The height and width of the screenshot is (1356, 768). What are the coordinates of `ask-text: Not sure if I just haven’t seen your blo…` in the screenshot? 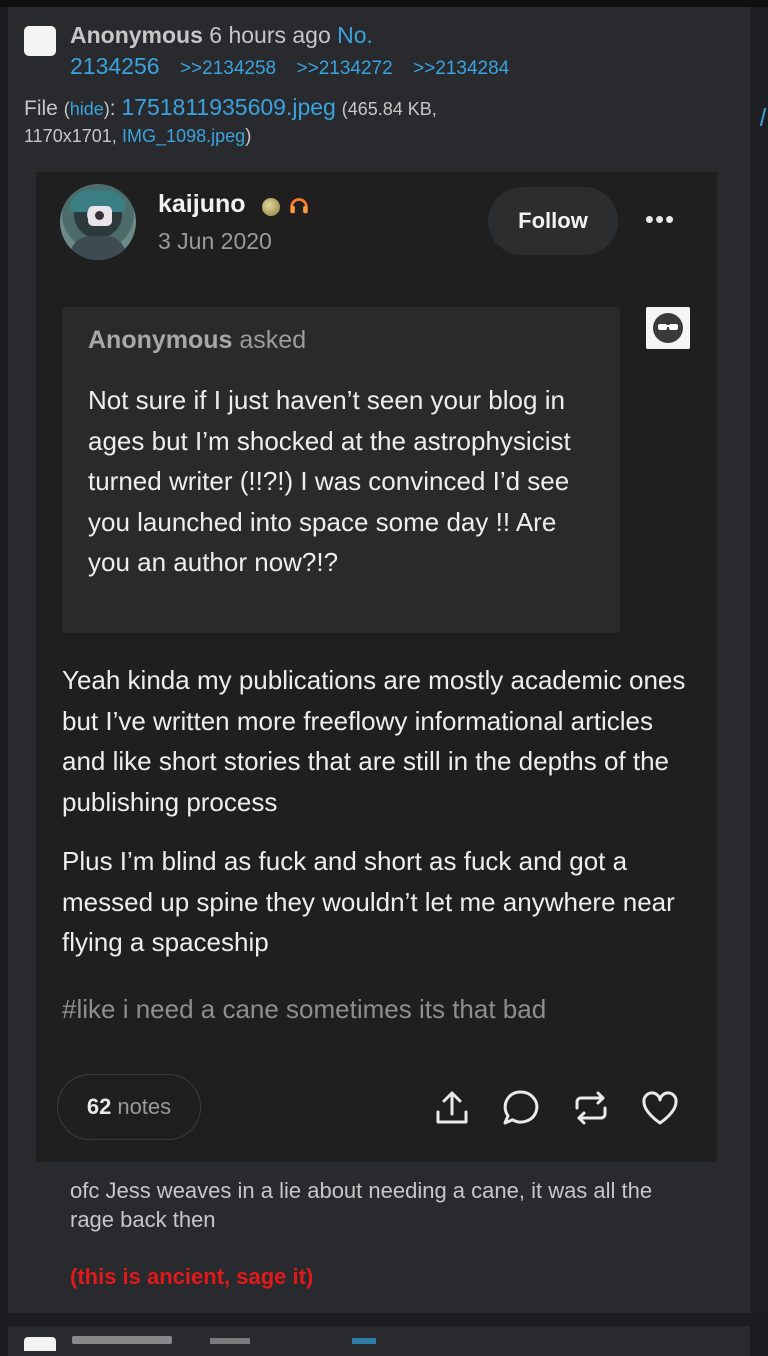 It's located at (329, 481).